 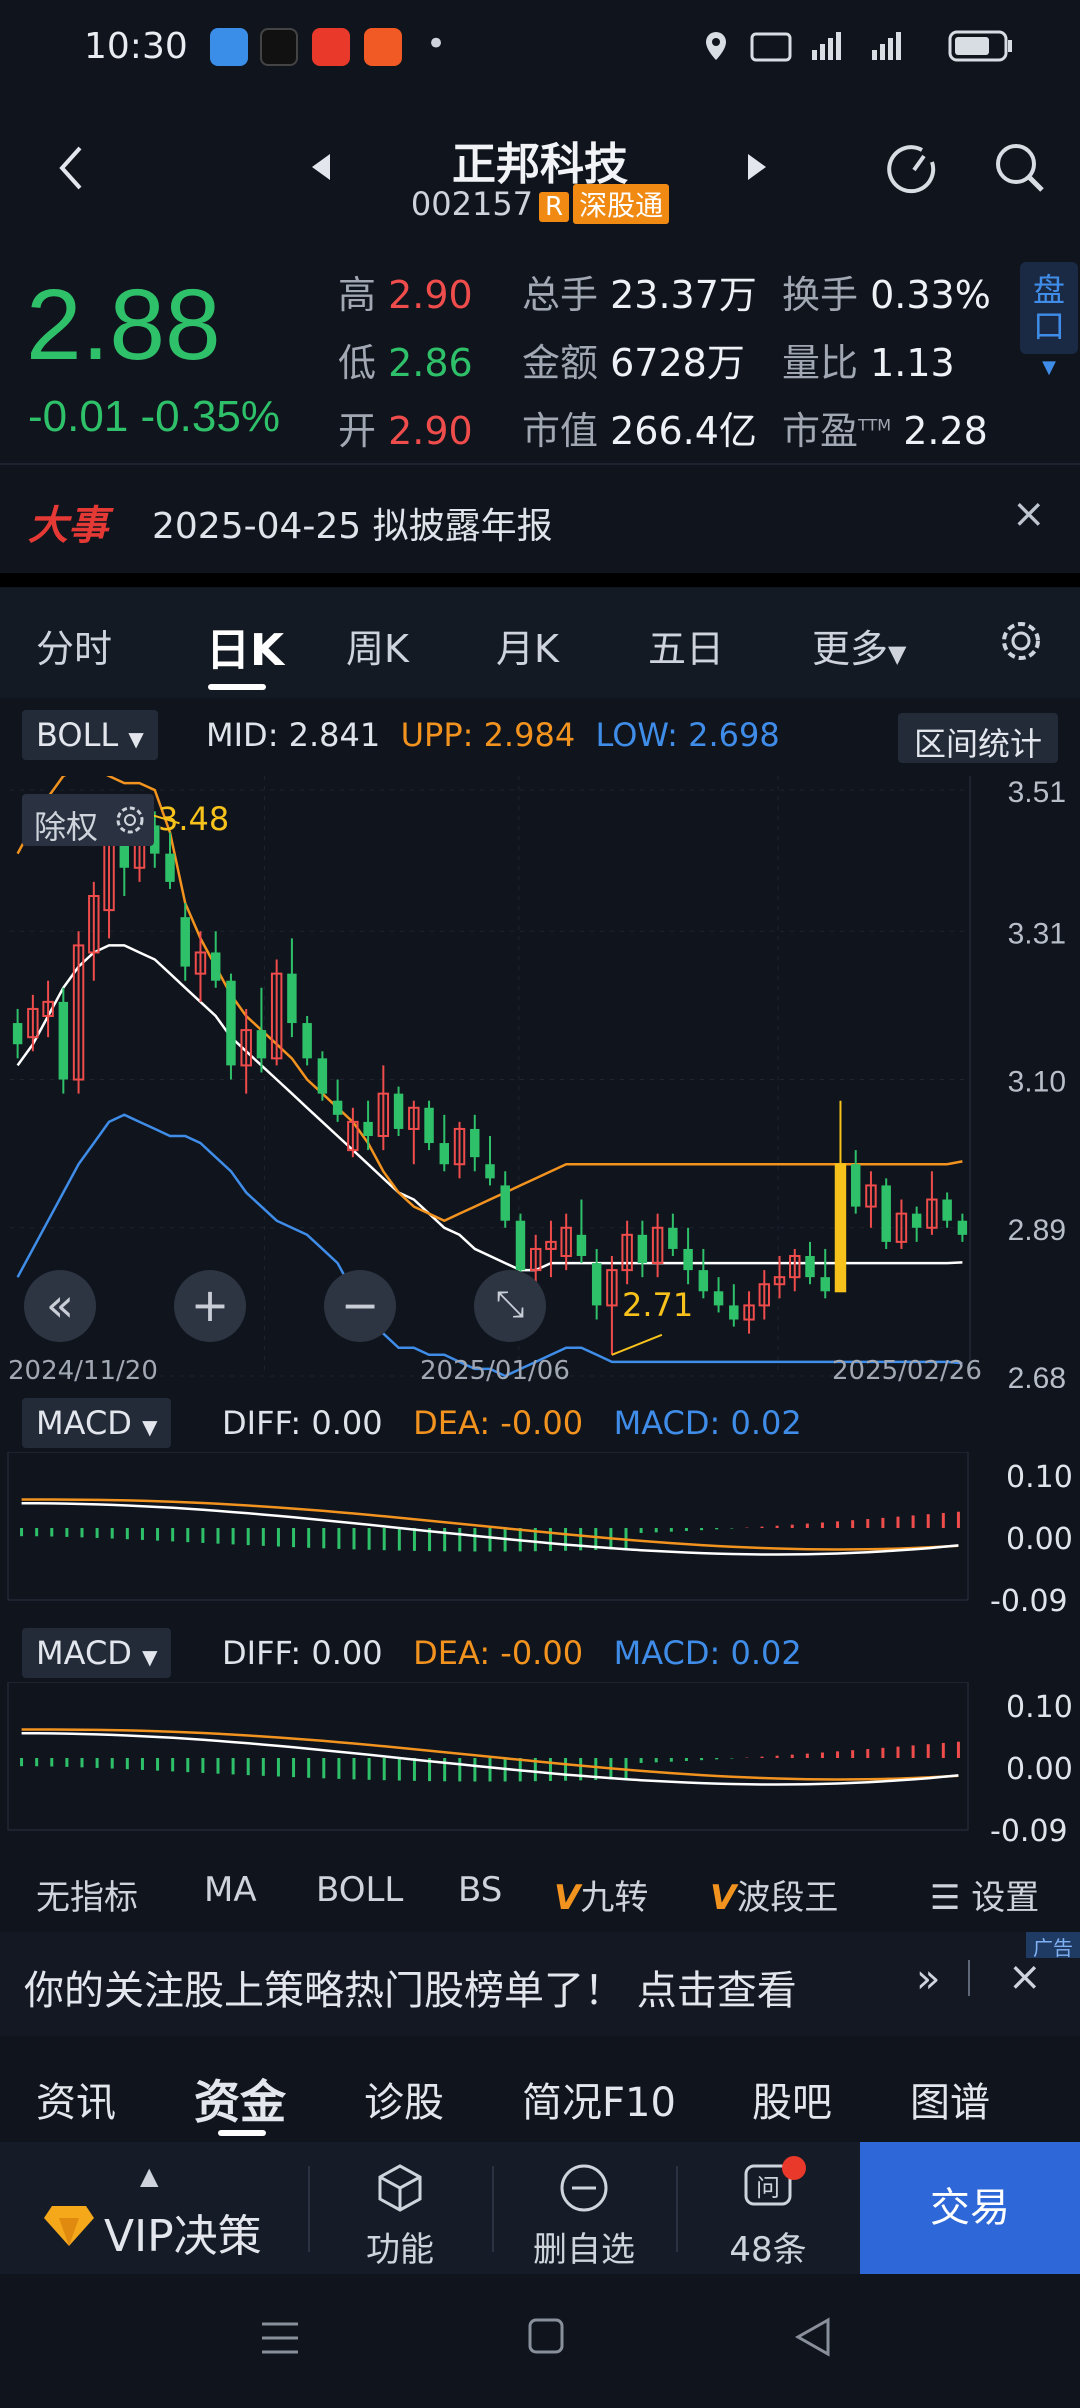 What do you see at coordinates (928, 1979) in the screenshot?
I see `double-chevron-right-icon: »` at bounding box center [928, 1979].